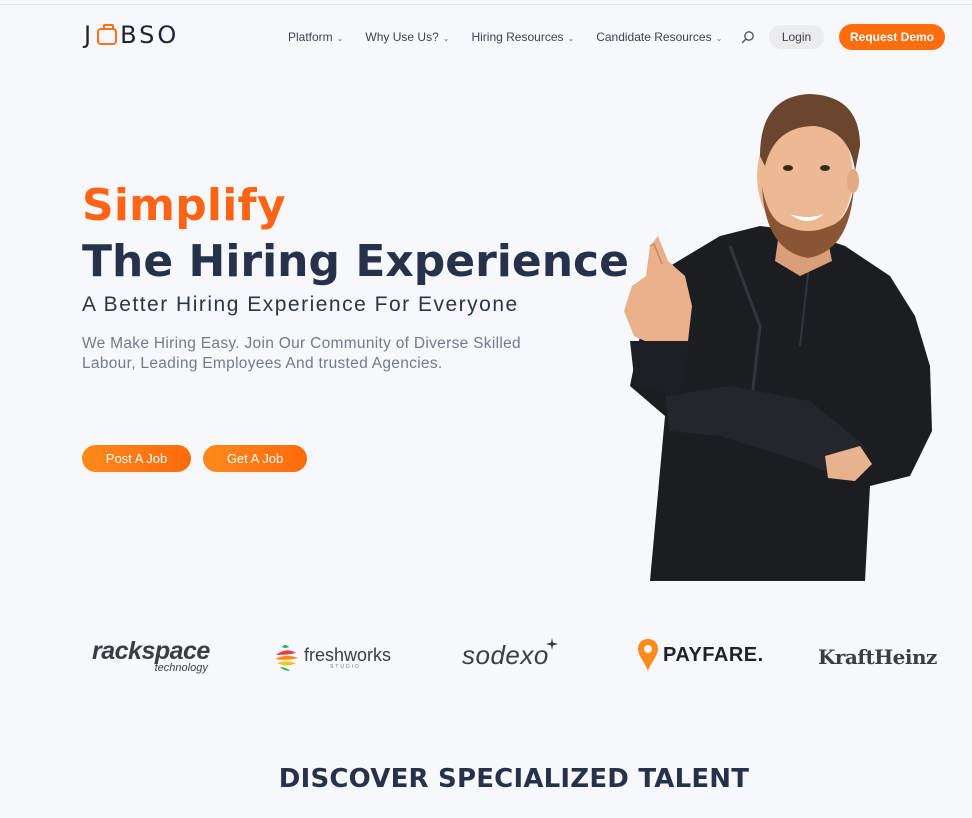 The height and width of the screenshot is (818, 972). I want to click on nav-label: Why Use Us?, so click(402, 37).